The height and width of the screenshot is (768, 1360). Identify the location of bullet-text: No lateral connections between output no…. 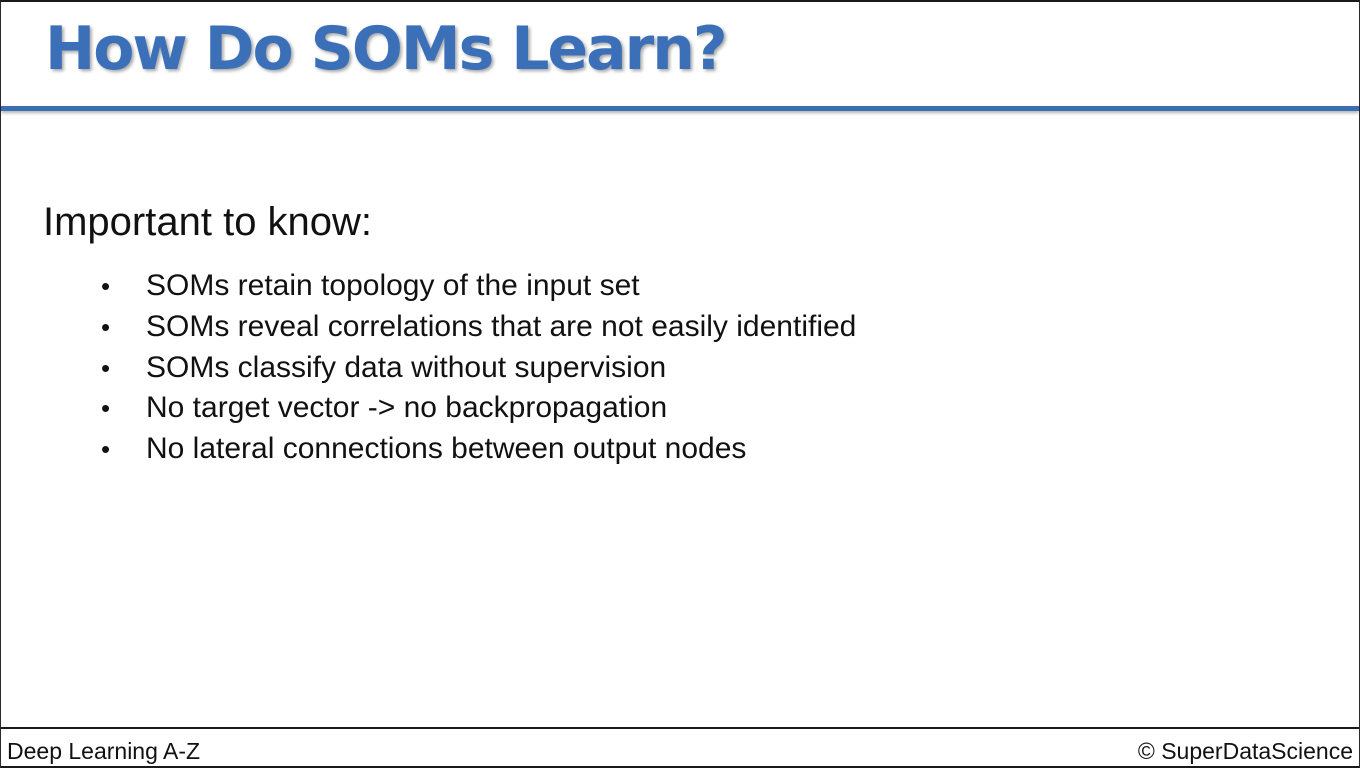
(446, 448).